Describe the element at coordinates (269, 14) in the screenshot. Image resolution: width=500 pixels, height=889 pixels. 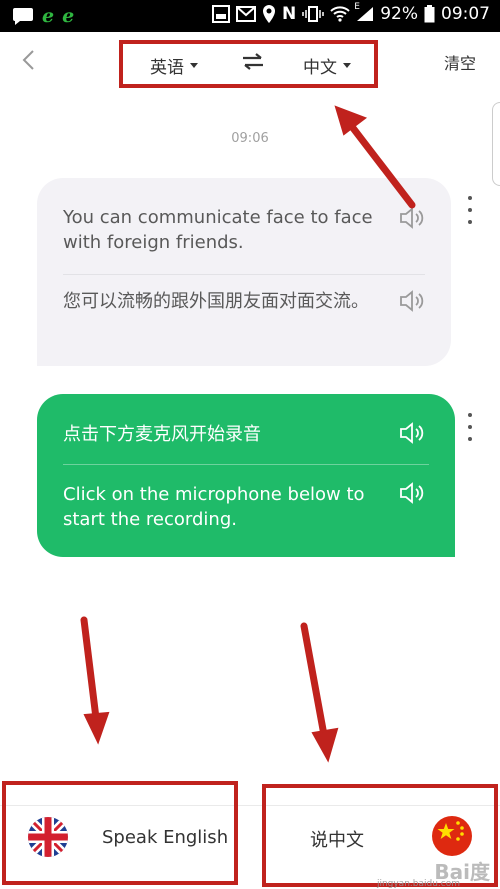
I see `location-icon` at that location.